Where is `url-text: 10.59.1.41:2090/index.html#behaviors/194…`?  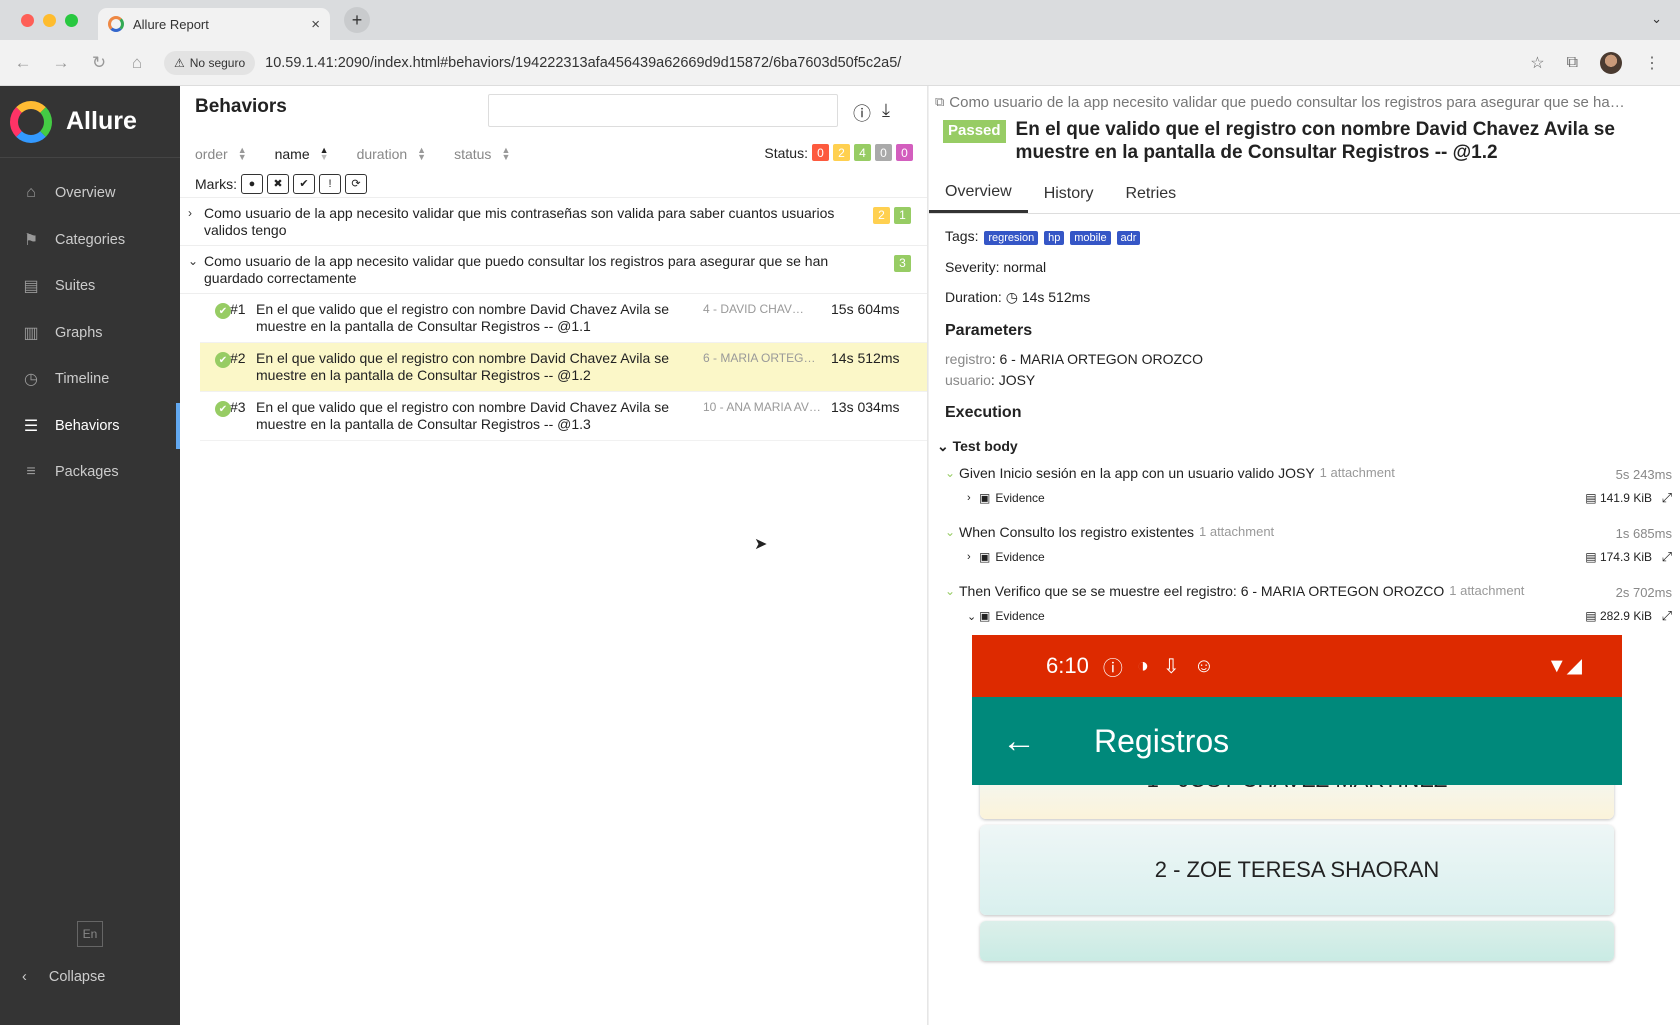 url-text: 10.59.1.41:2090/index.html#behaviors/194… is located at coordinates (583, 62).